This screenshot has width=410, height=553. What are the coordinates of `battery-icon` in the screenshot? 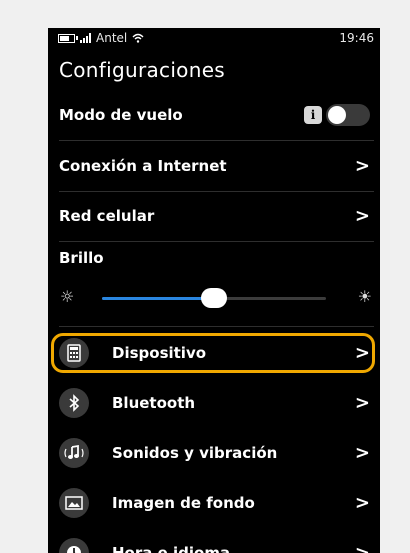 It's located at (68, 38).